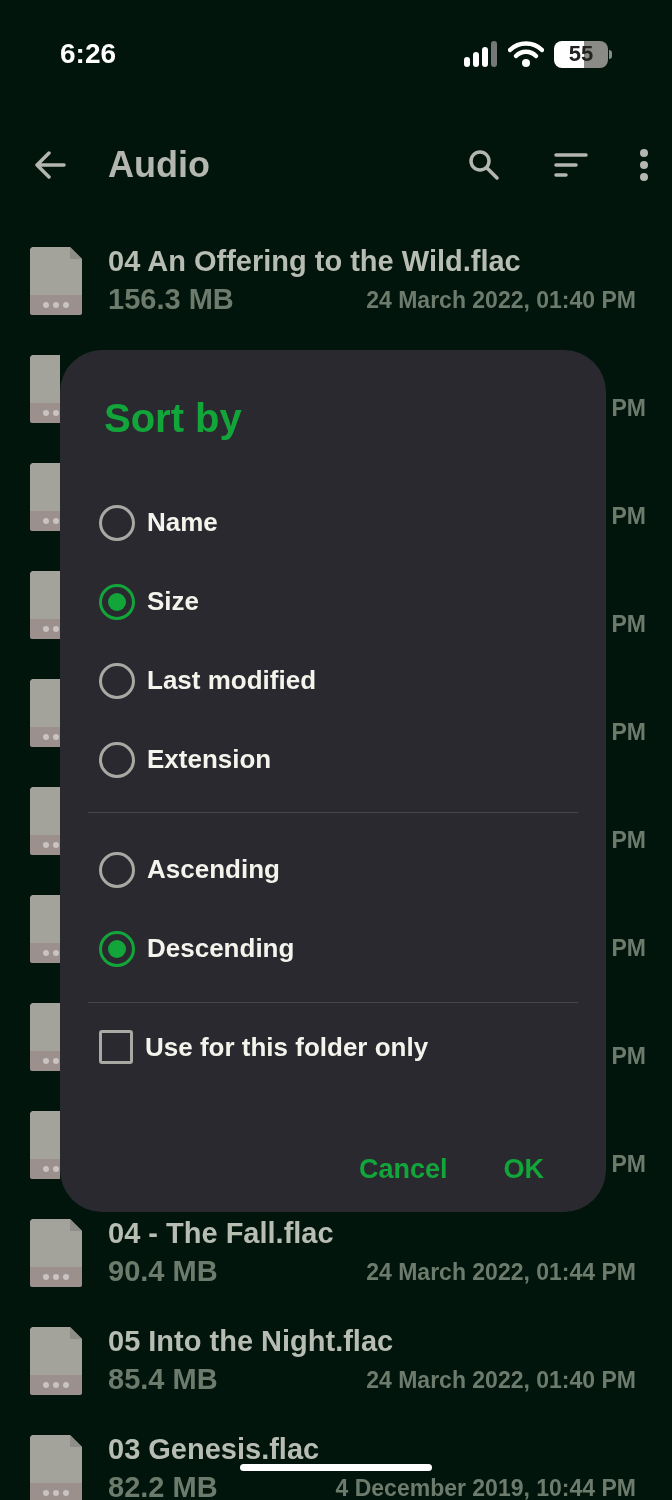 Image resolution: width=672 pixels, height=1500 pixels. Describe the element at coordinates (116, 1047) in the screenshot. I see `checkbox` at that location.